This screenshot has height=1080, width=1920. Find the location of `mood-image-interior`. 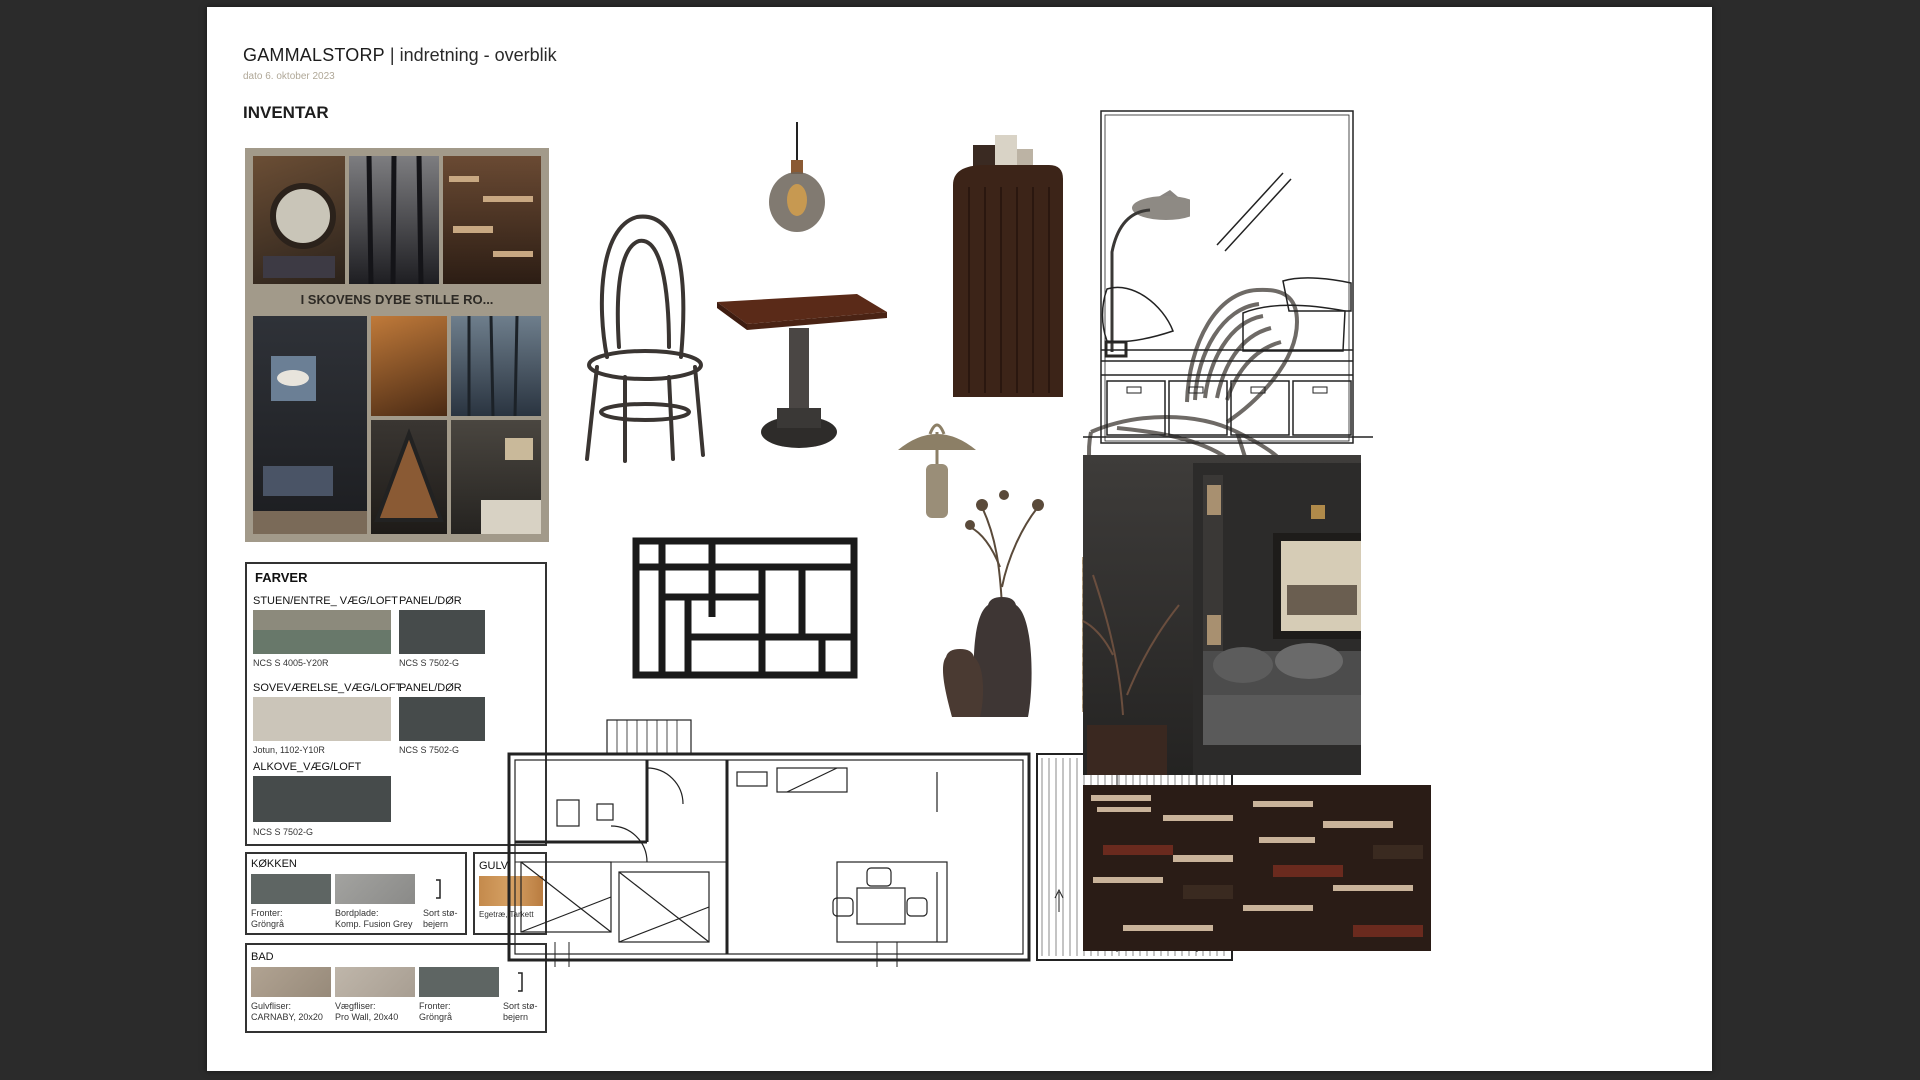

mood-image-interior is located at coordinates (310, 425).